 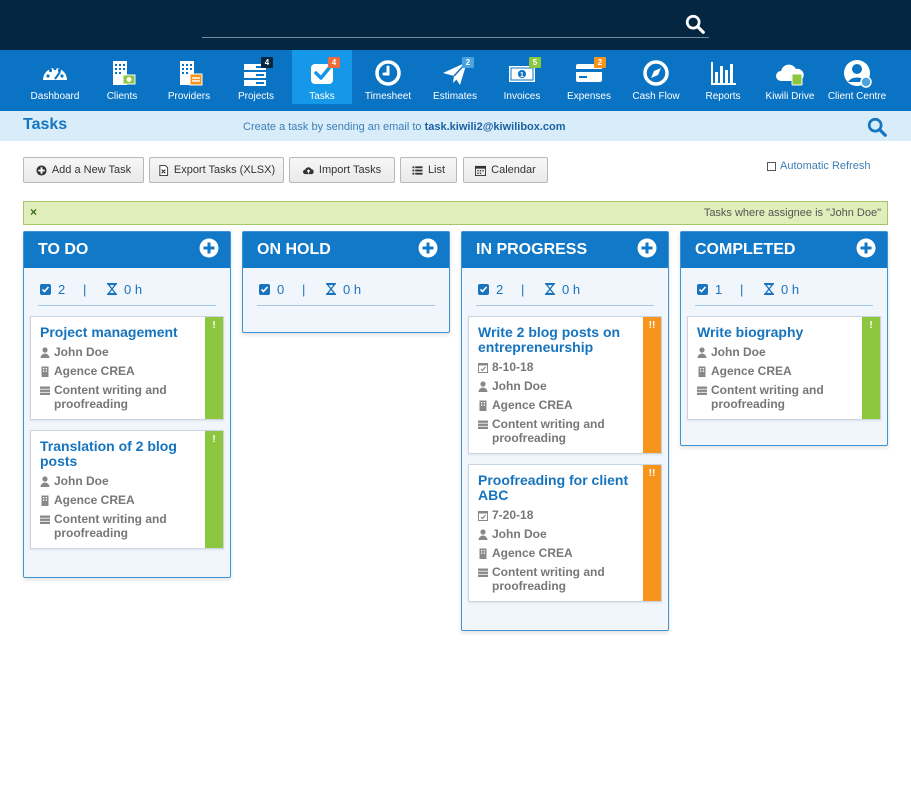 I want to click on nav-item-dashboard: Dashboard, so click(x=55, y=77).